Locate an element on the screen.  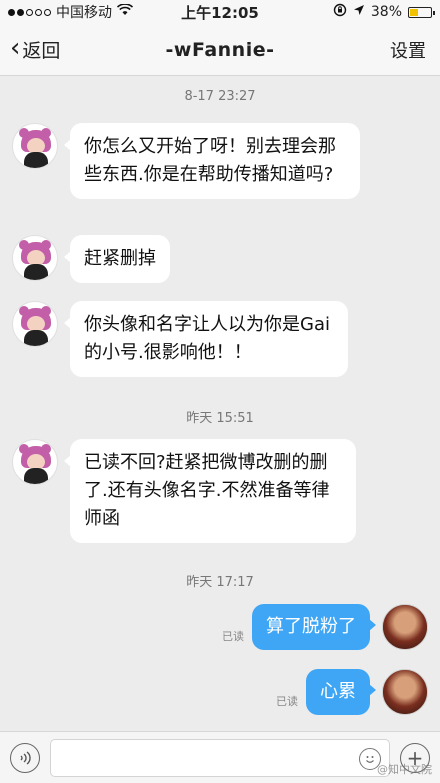
input-bar: + @知中文院 is located at coordinates (220, 757).